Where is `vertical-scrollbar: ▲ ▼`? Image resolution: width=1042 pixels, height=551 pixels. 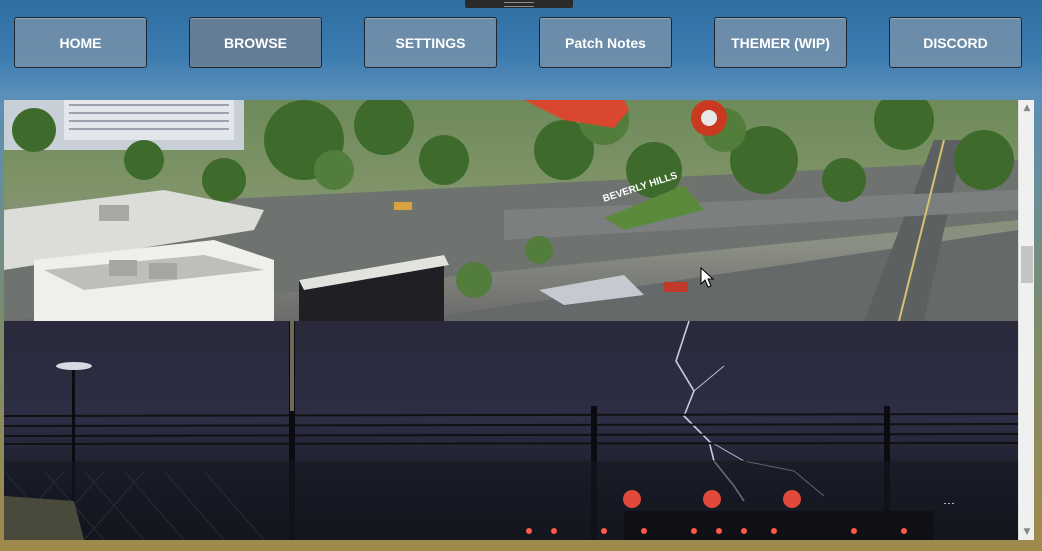
vertical-scrollbar: ▲ ▼ is located at coordinates (1026, 320).